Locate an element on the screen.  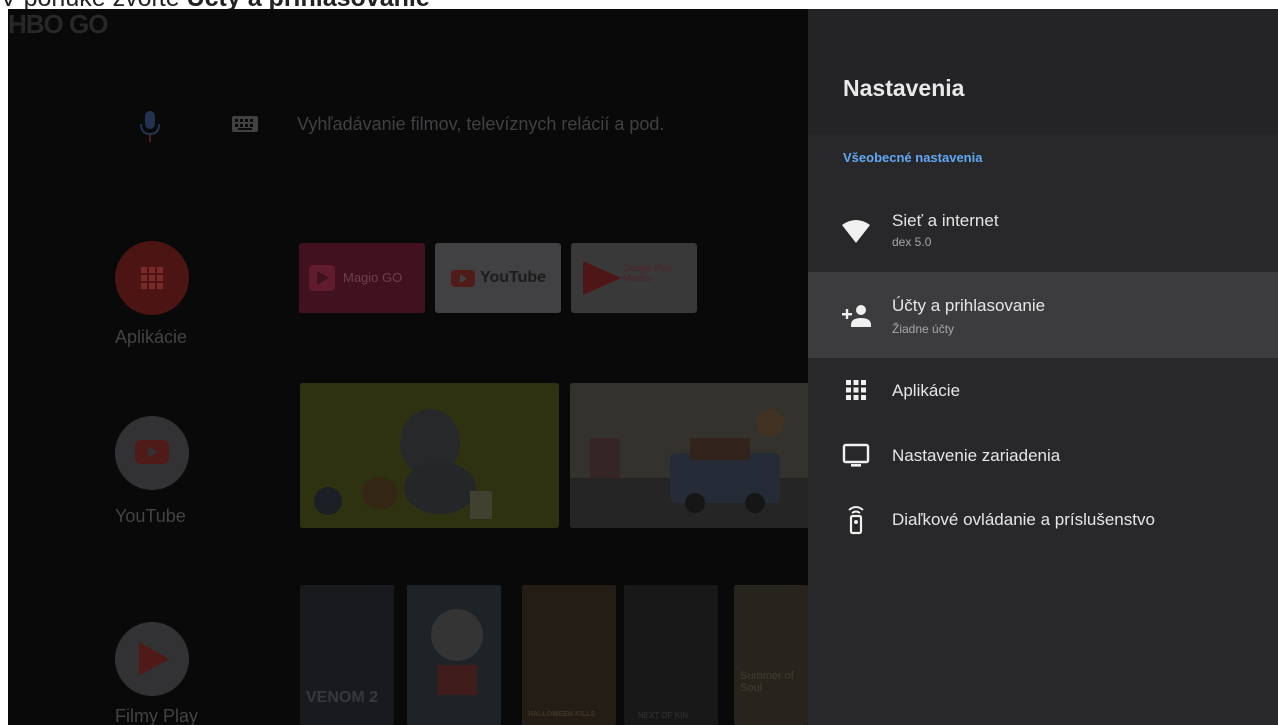
settings-item-title: Sieť a internet is located at coordinates (945, 220).